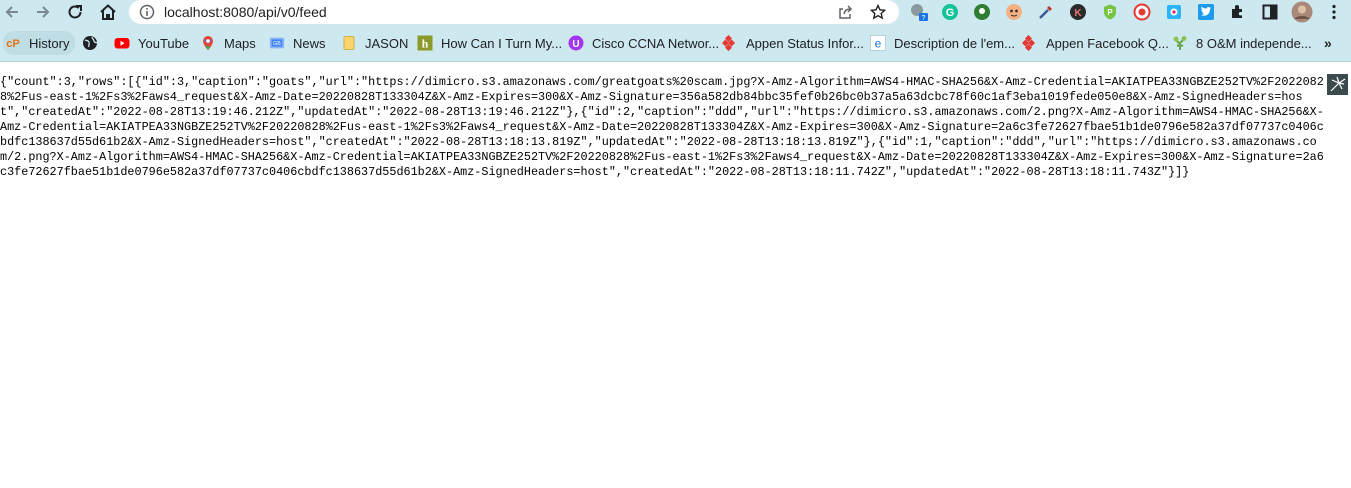  I want to click on home-icon, so click(108, 12).